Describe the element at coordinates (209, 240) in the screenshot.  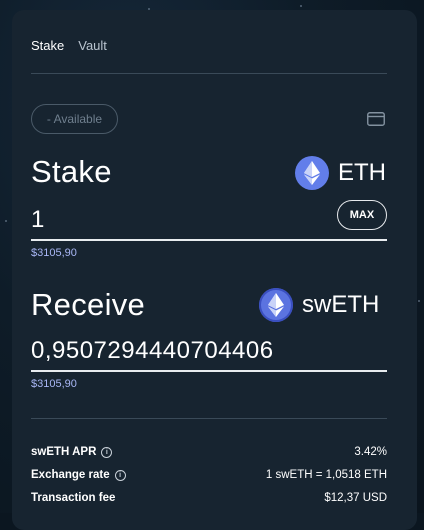
I see `stake-input-underline` at that location.